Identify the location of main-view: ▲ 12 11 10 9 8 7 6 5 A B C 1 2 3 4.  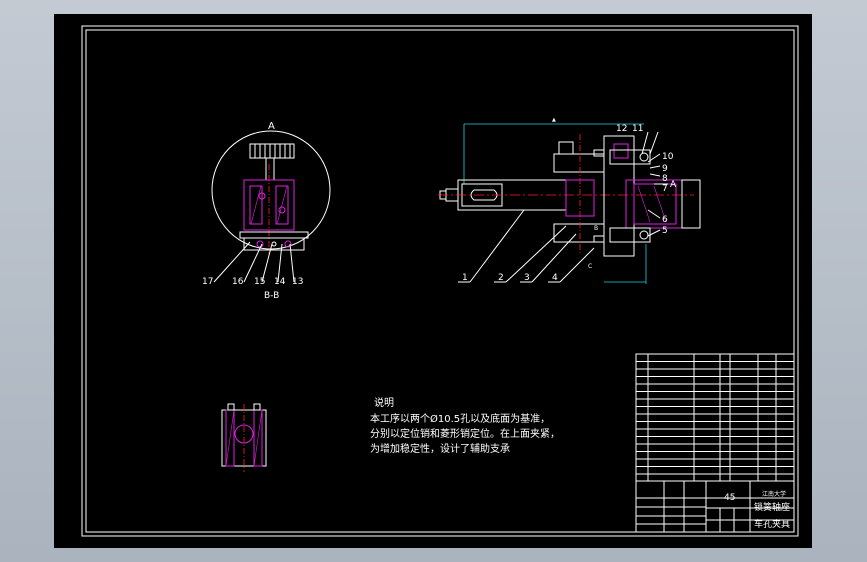
(569, 200).